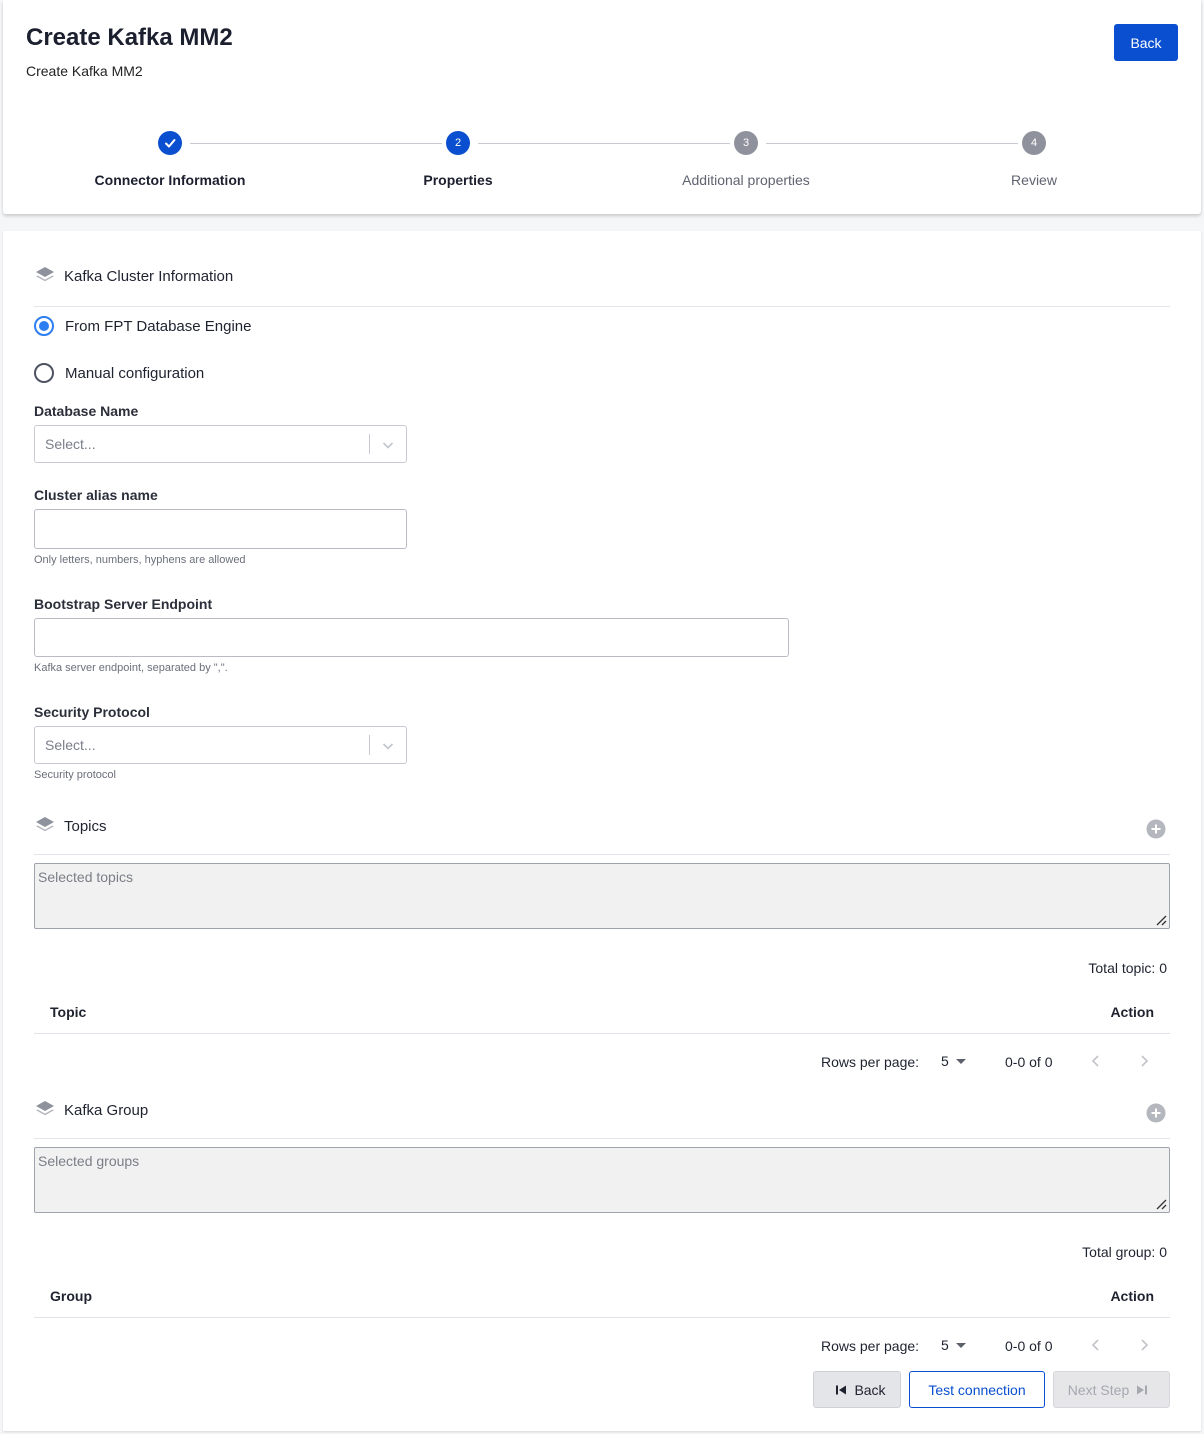 This screenshot has height=1434, width=1204. What do you see at coordinates (1098, 1389) in the screenshot?
I see `next-step-label: Next Step` at bounding box center [1098, 1389].